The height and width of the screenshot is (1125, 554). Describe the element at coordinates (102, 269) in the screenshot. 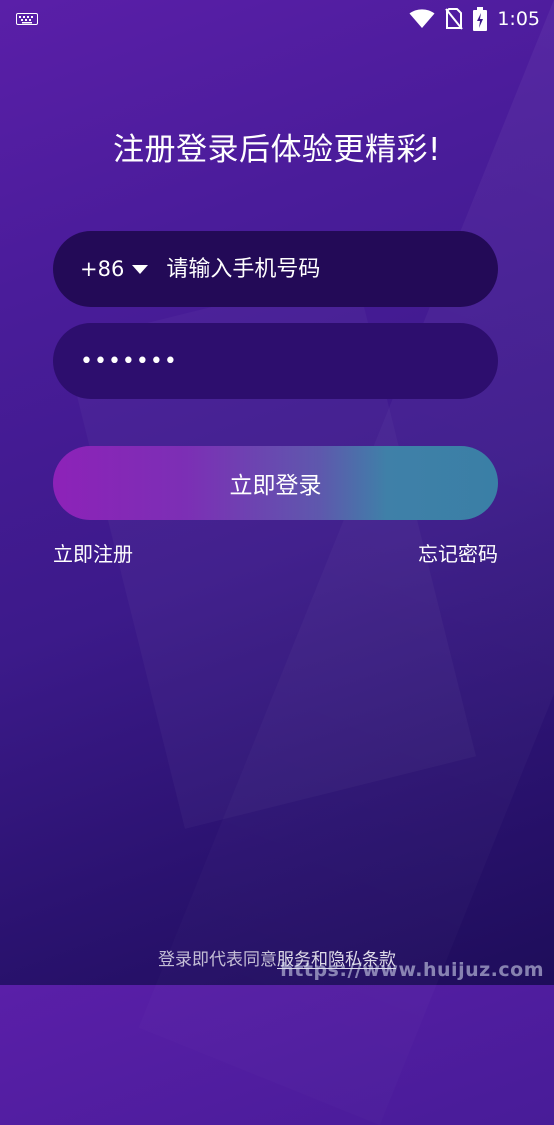

I see `country-code-selector: +86` at that location.